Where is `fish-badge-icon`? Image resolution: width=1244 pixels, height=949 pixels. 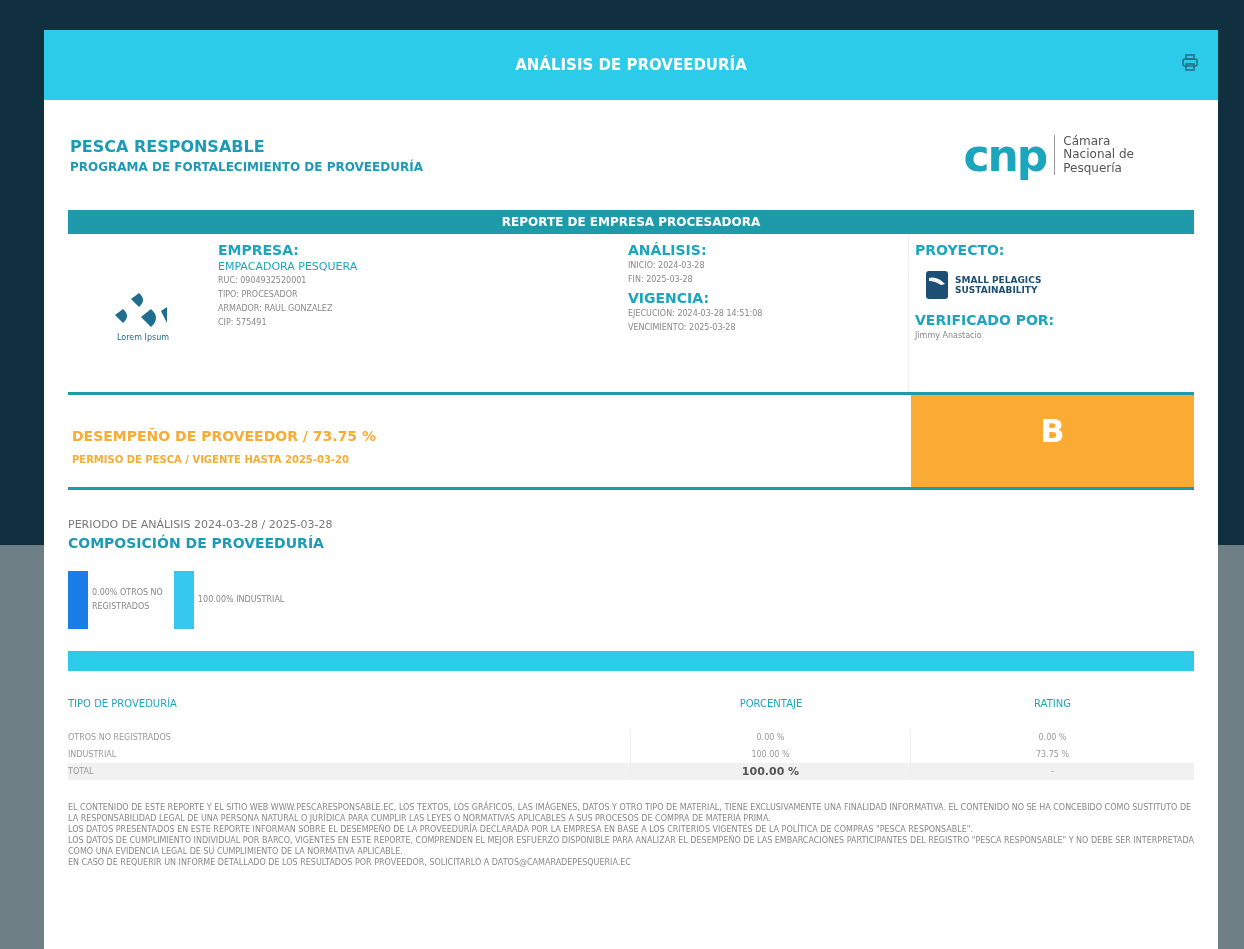 fish-badge-icon is located at coordinates (937, 285).